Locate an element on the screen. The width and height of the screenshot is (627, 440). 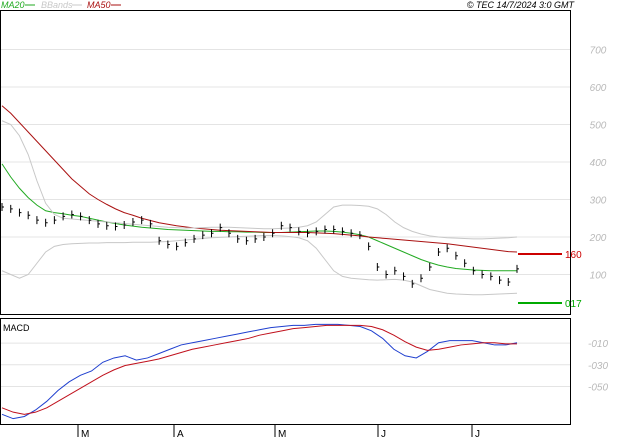
macd-y-tick-labels: -010 -030 -050 is located at coordinates (598, 366).